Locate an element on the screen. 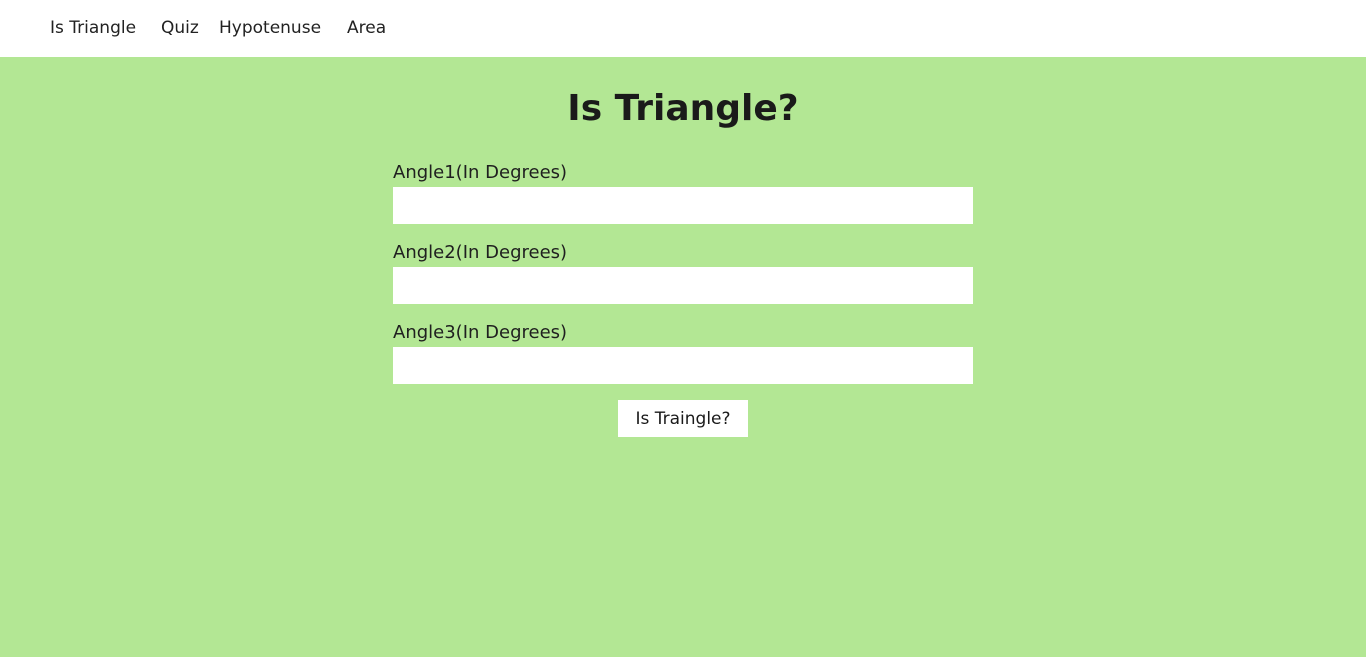  angle1-input is located at coordinates (683, 205).